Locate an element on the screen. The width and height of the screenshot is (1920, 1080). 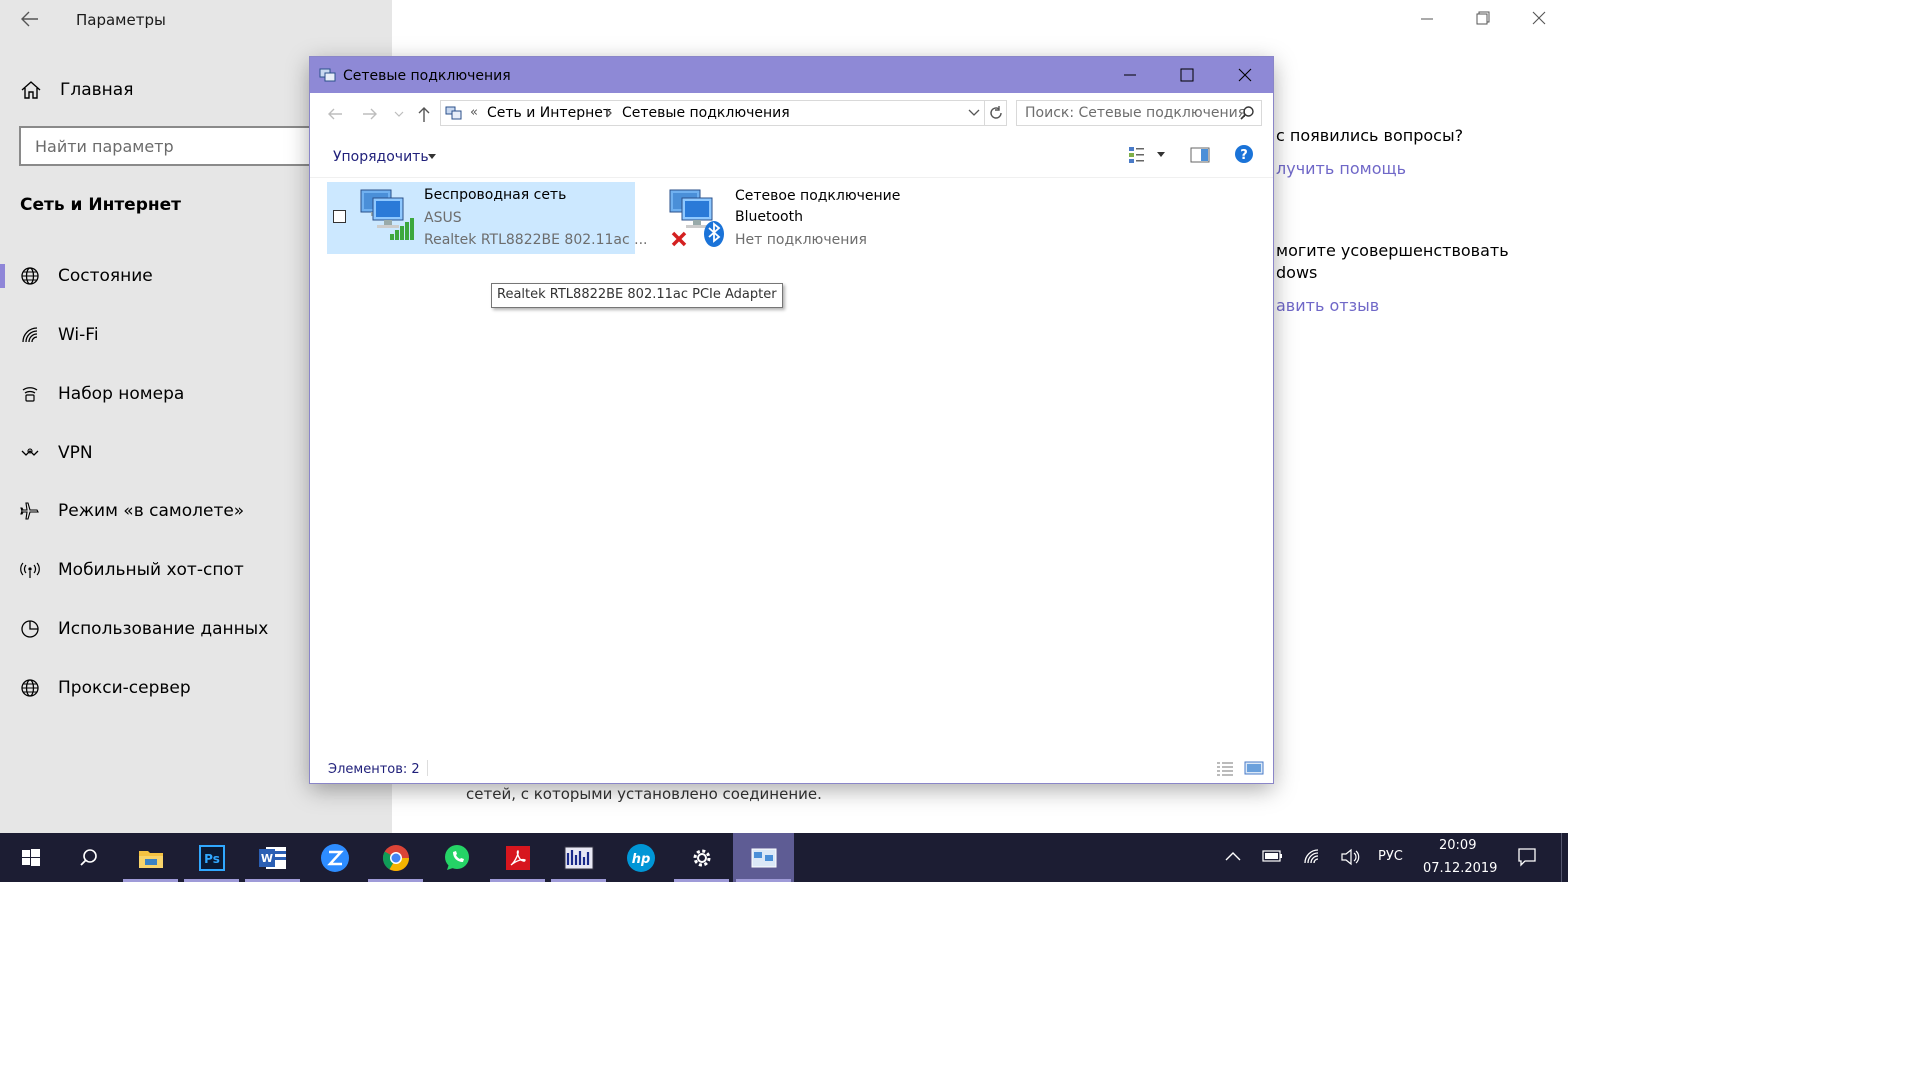
questions-heading: с появились вопросы? is located at coordinates (1370, 135).